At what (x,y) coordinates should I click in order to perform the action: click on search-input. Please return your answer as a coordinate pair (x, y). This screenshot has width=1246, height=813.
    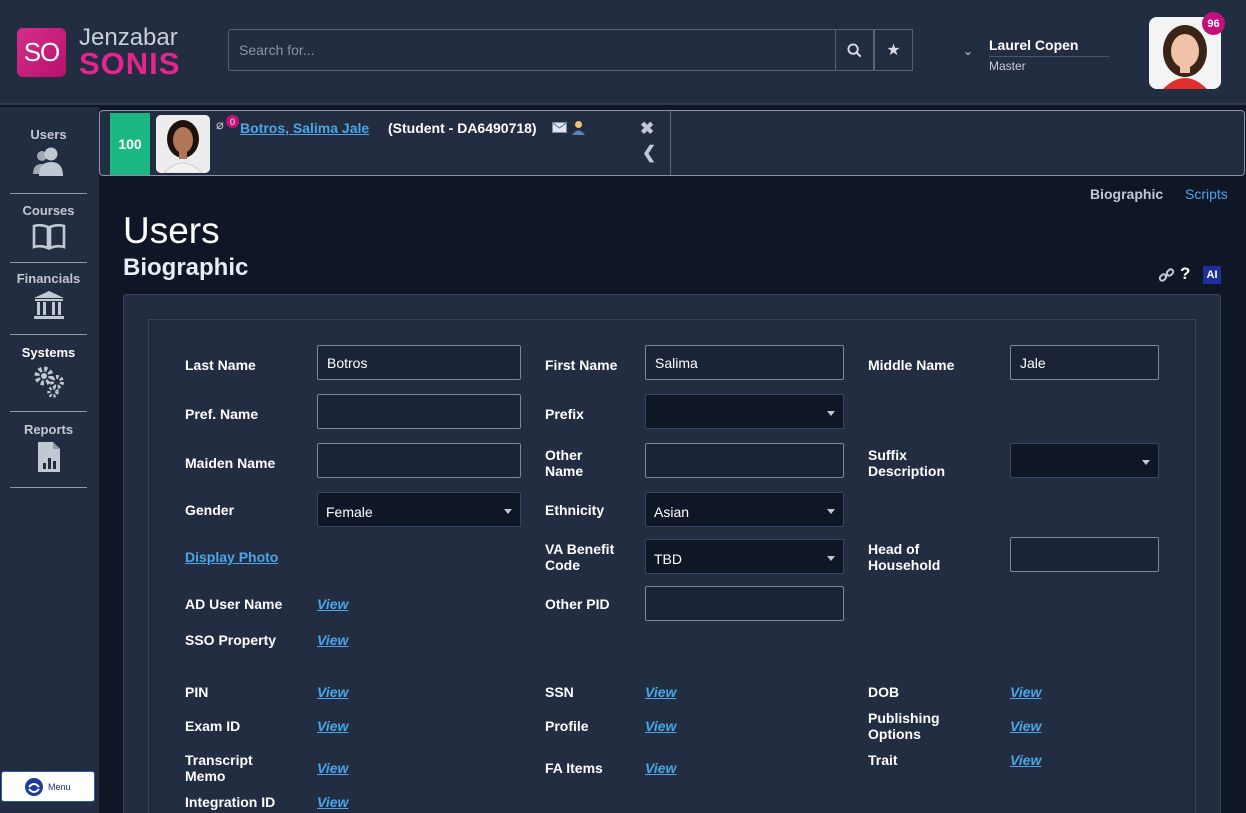
    Looking at the image, I should click on (532, 50).